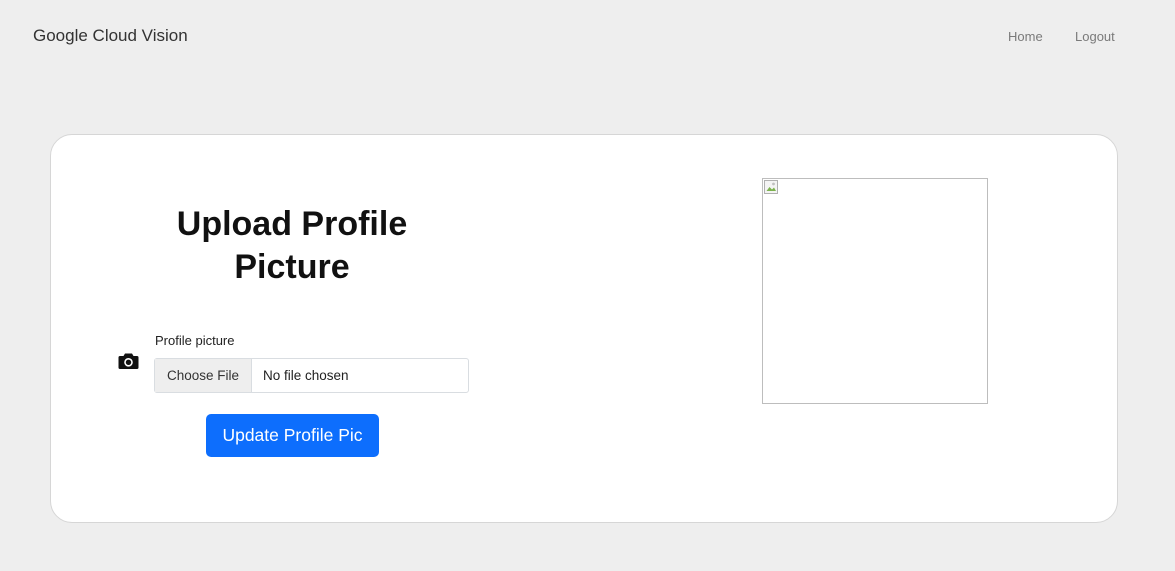 This screenshot has height=571, width=1175. Describe the element at coordinates (587, 36) in the screenshot. I see `navbar: Google Cloud Vision Home Logout` at that location.